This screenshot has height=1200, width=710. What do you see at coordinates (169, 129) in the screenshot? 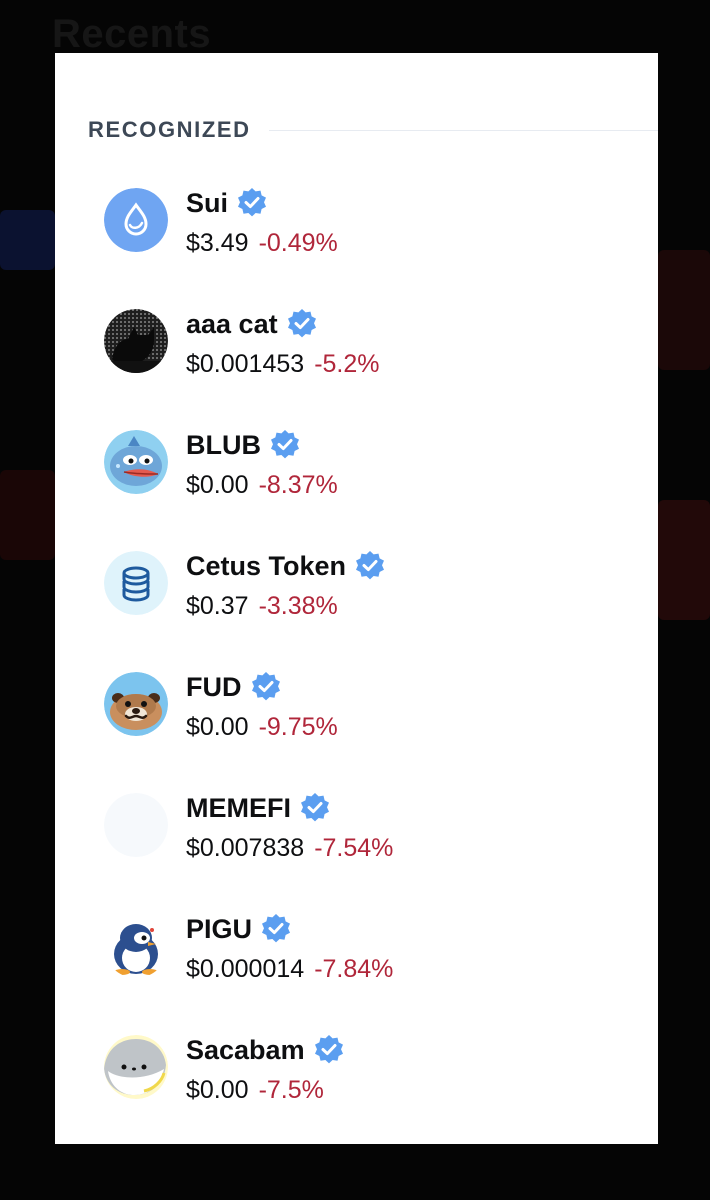
I see `section-title: RECOGNIZED` at bounding box center [169, 129].